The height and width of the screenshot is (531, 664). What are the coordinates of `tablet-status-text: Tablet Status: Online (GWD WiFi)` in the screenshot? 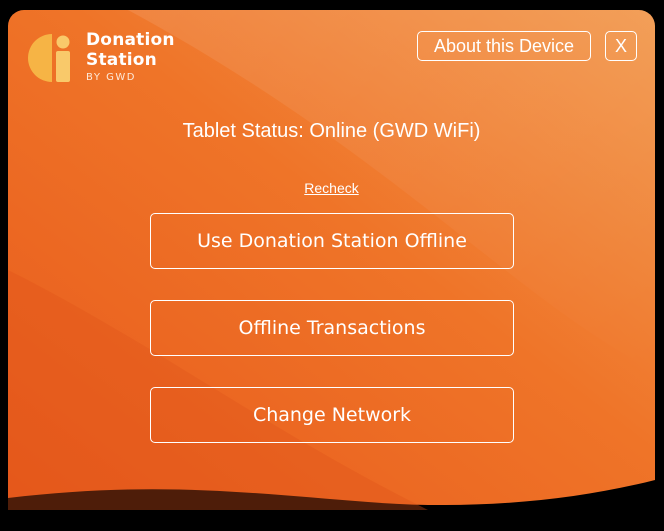 It's located at (331, 131).